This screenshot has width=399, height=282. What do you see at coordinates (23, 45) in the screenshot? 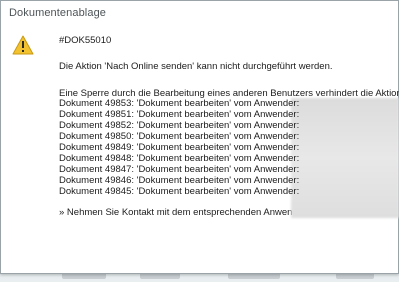
I see `warning-icon` at bounding box center [23, 45].